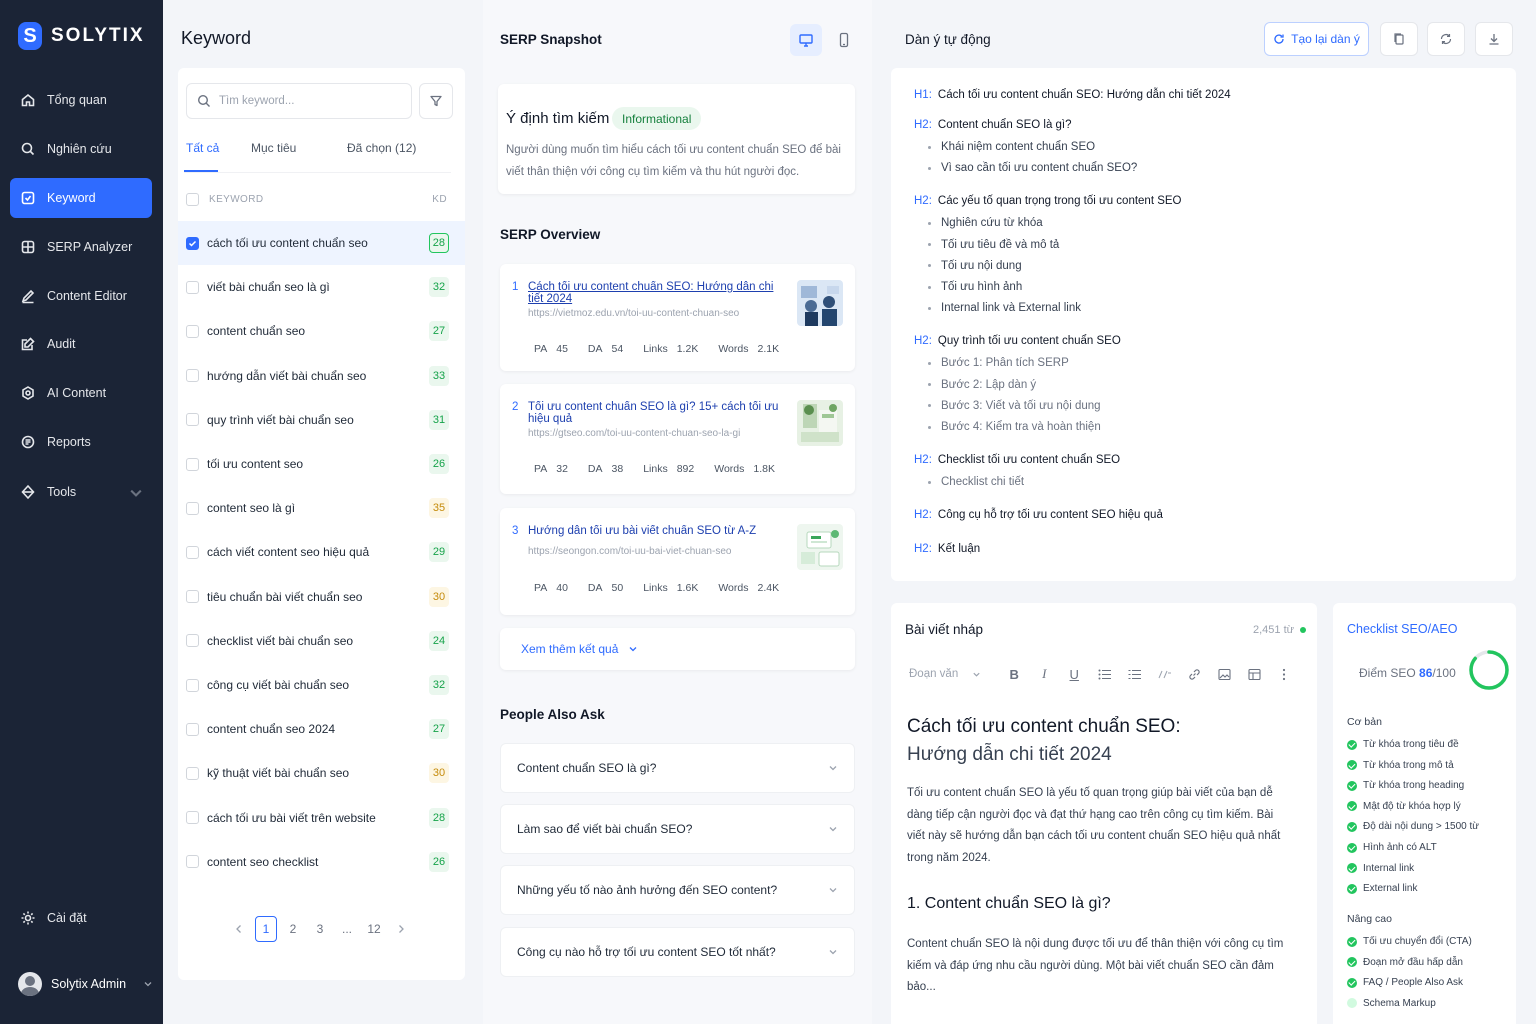 The height and width of the screenshot is (1024, 1536). I want to click on outline-subitem: Khái niệm content chuẩn SEO, so click(1011, 147).